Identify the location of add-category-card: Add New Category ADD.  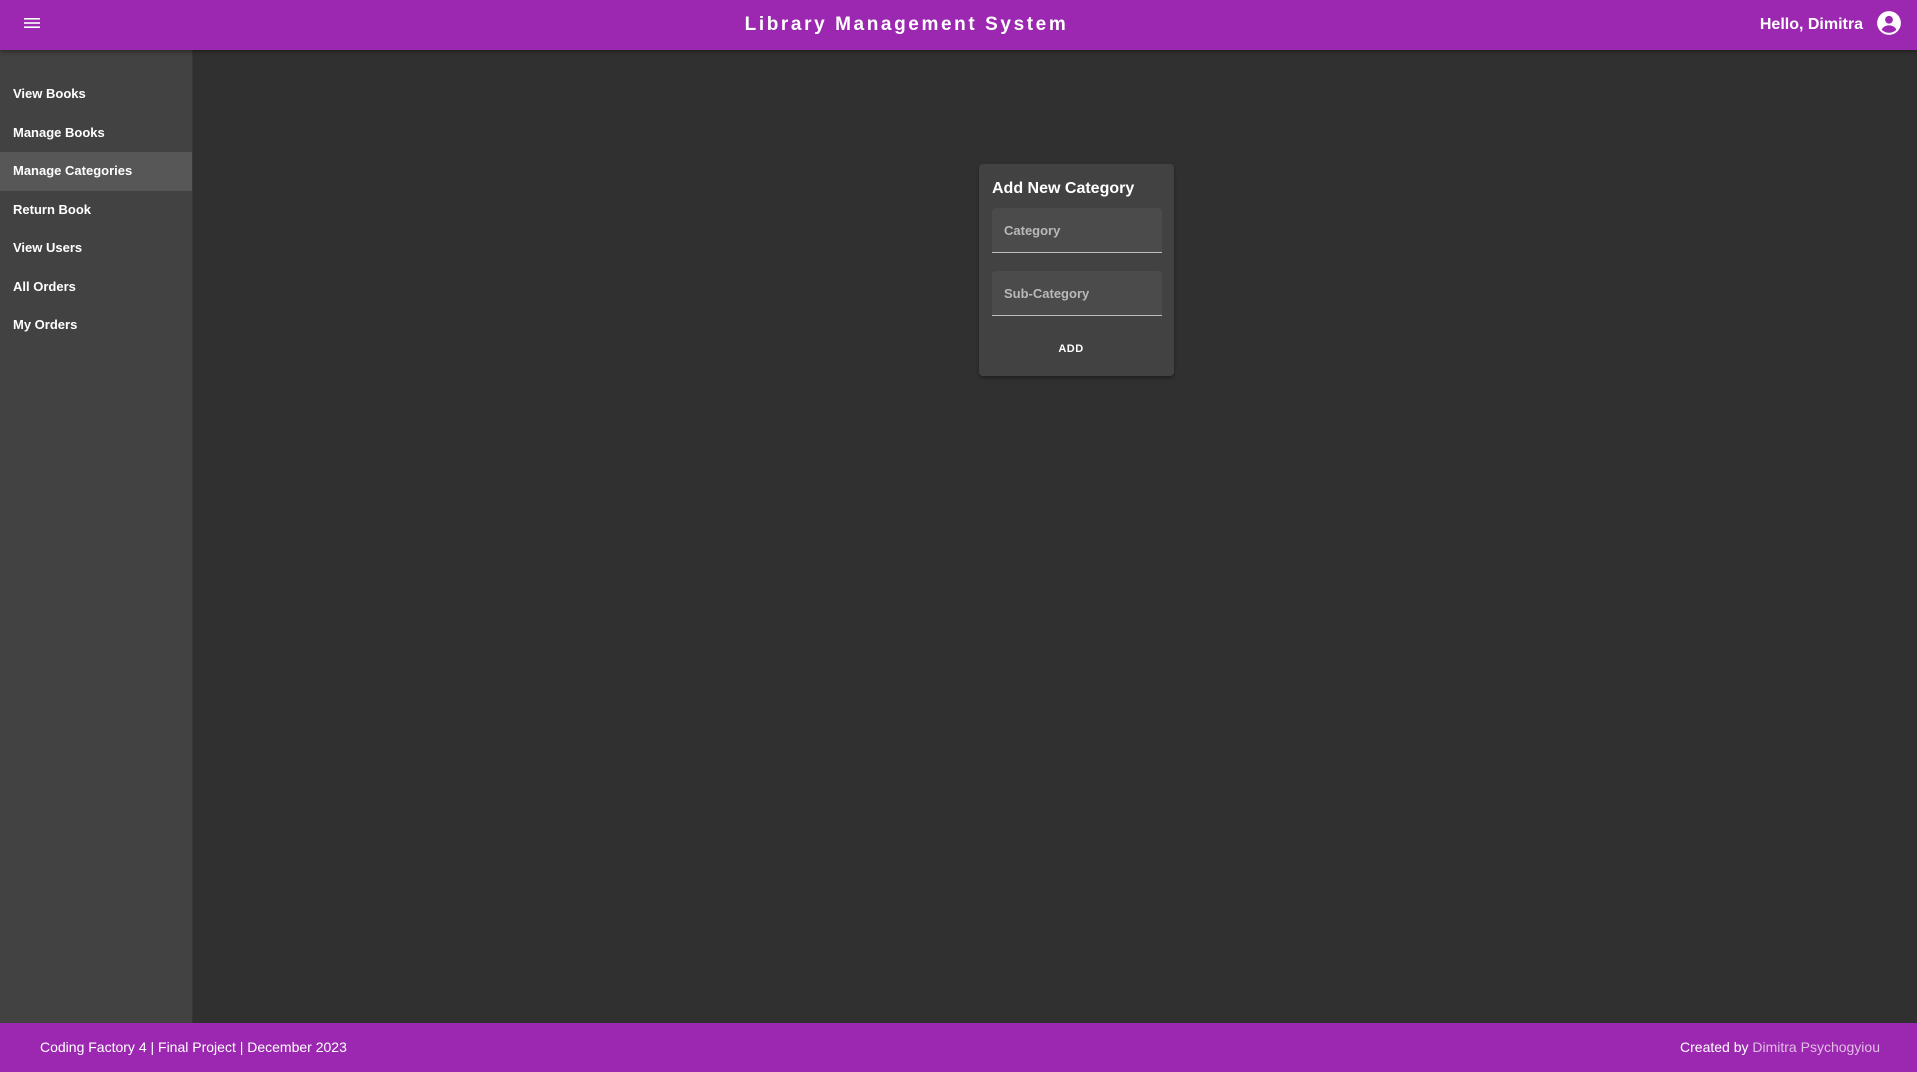
(1076, 270).